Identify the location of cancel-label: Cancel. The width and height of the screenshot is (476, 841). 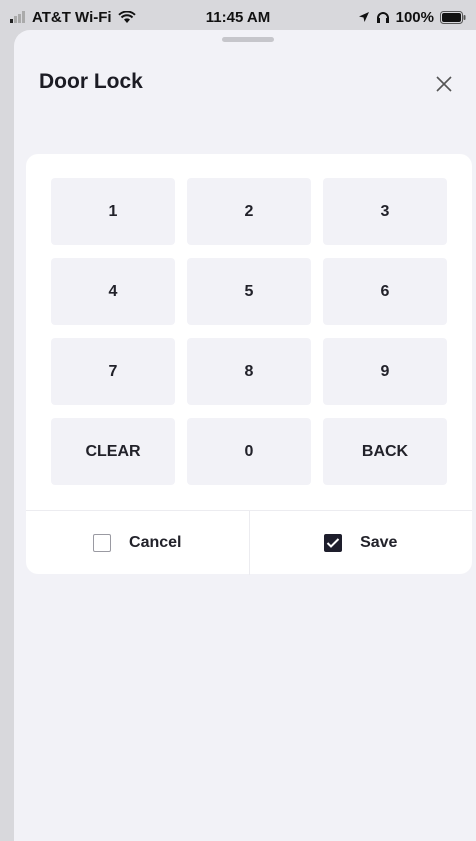
(155, 542).